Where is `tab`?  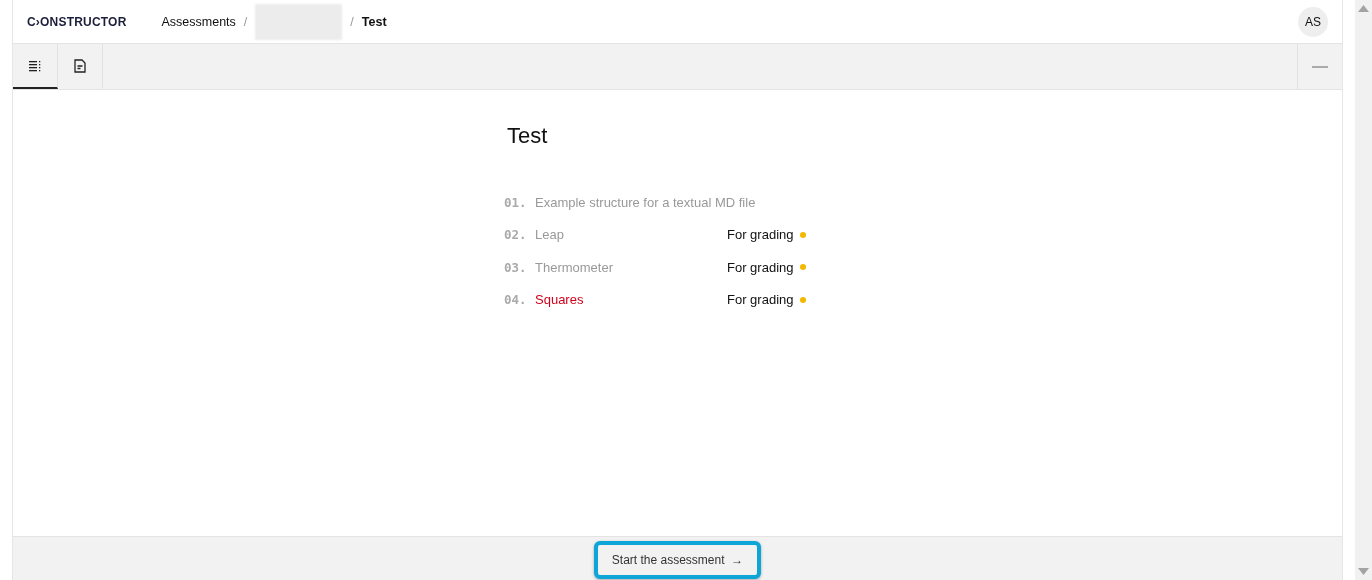 tab is located at coordinates (35, 66).